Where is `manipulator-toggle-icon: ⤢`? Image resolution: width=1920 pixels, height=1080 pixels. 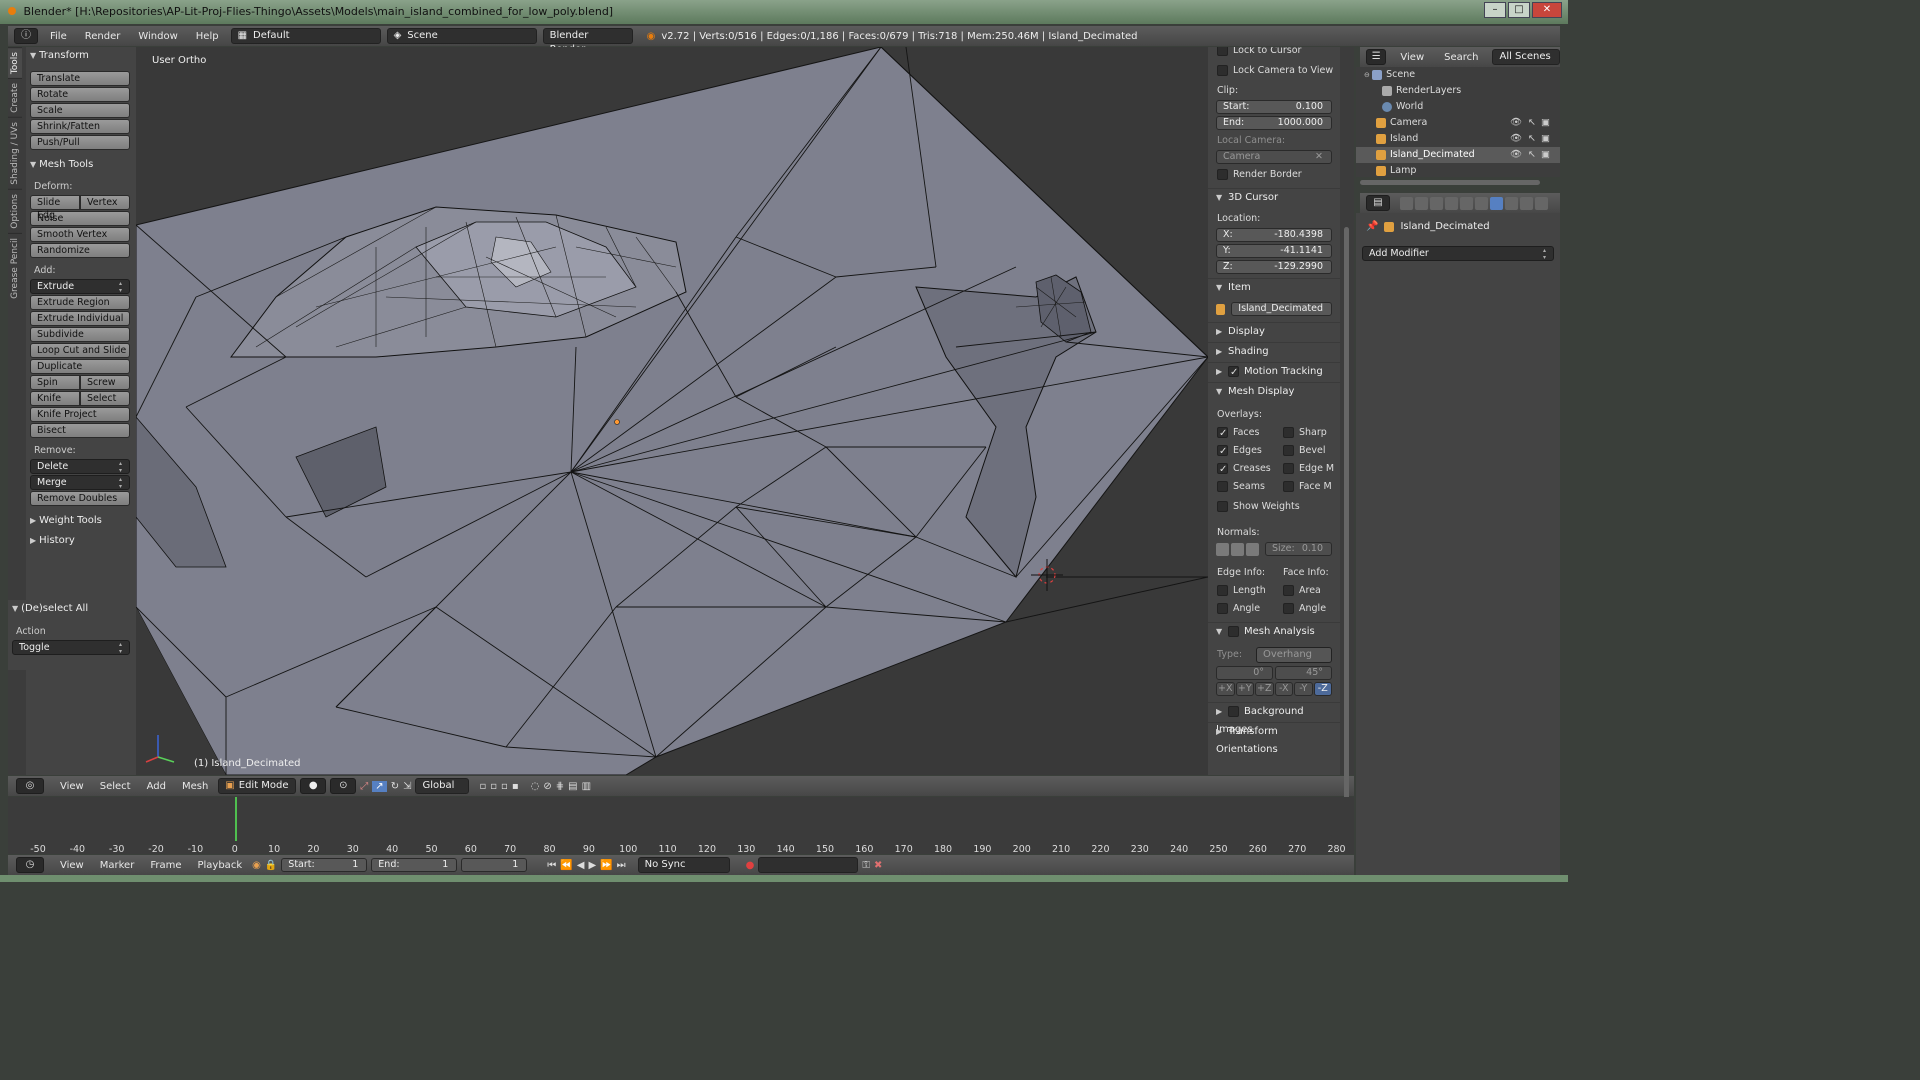 manipulator-toggle-icon: ⤢ is located at coordinates (364, 786).